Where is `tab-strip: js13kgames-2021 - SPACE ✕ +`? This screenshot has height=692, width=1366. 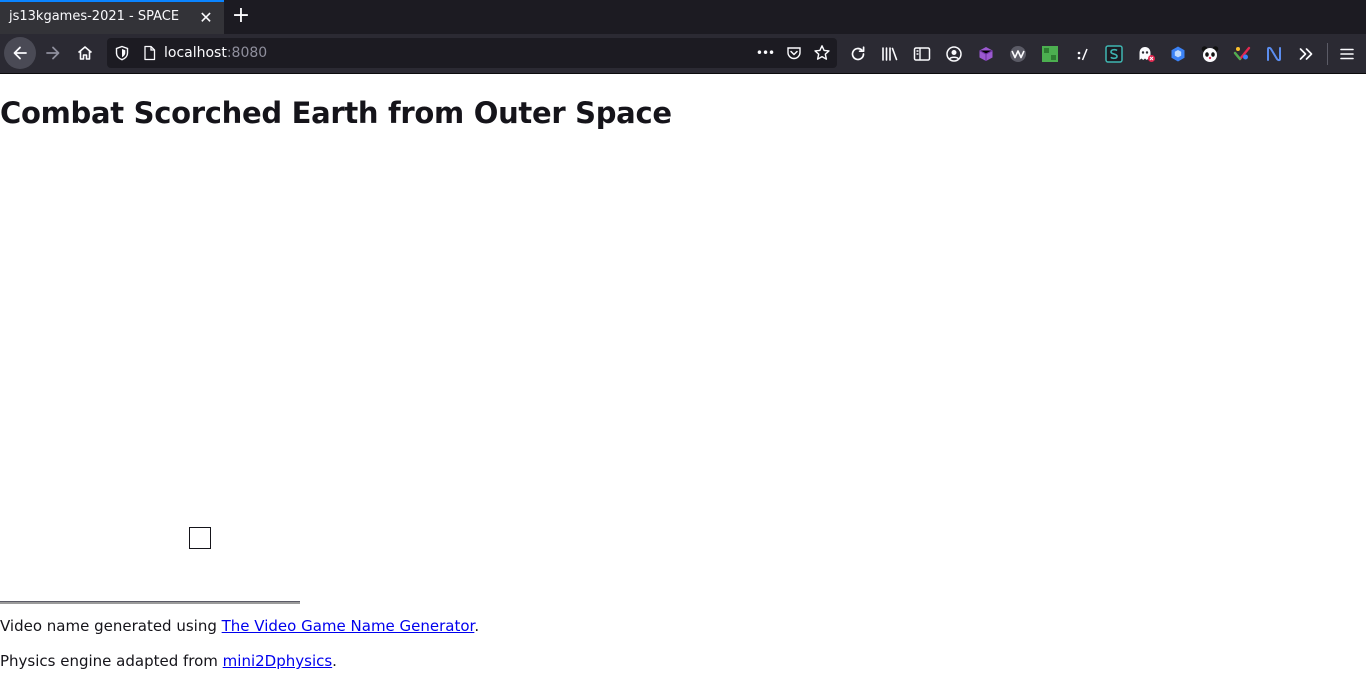 tab-strip: js13kgames-2021 - SPACE ✕ + is located at coordinates (683, 17).